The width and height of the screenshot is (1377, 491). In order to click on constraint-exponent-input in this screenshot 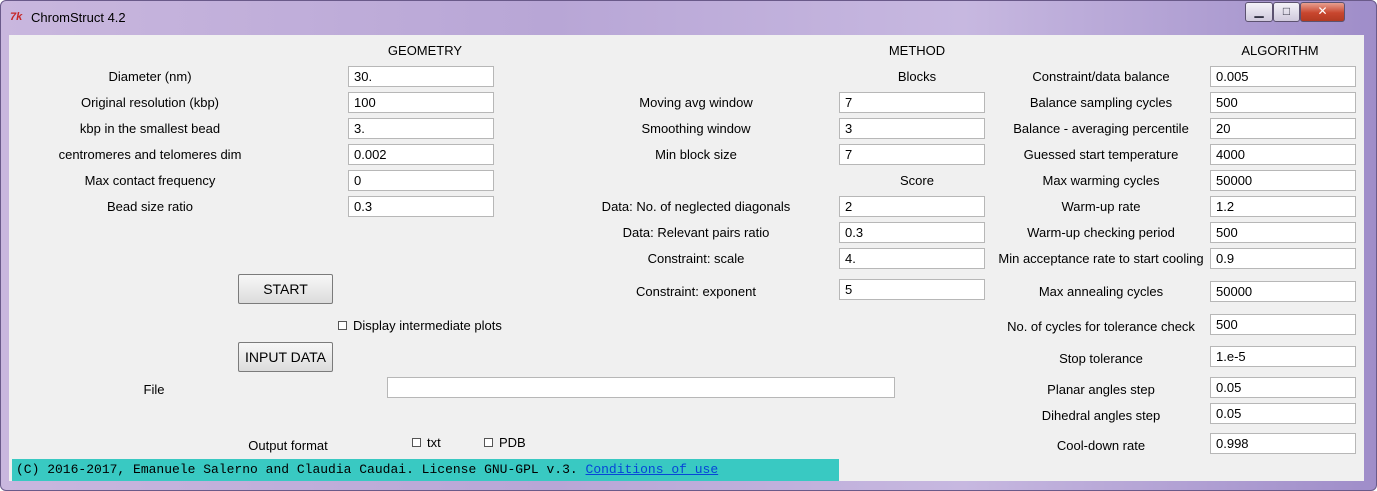, I will do `click(912, 289)`.